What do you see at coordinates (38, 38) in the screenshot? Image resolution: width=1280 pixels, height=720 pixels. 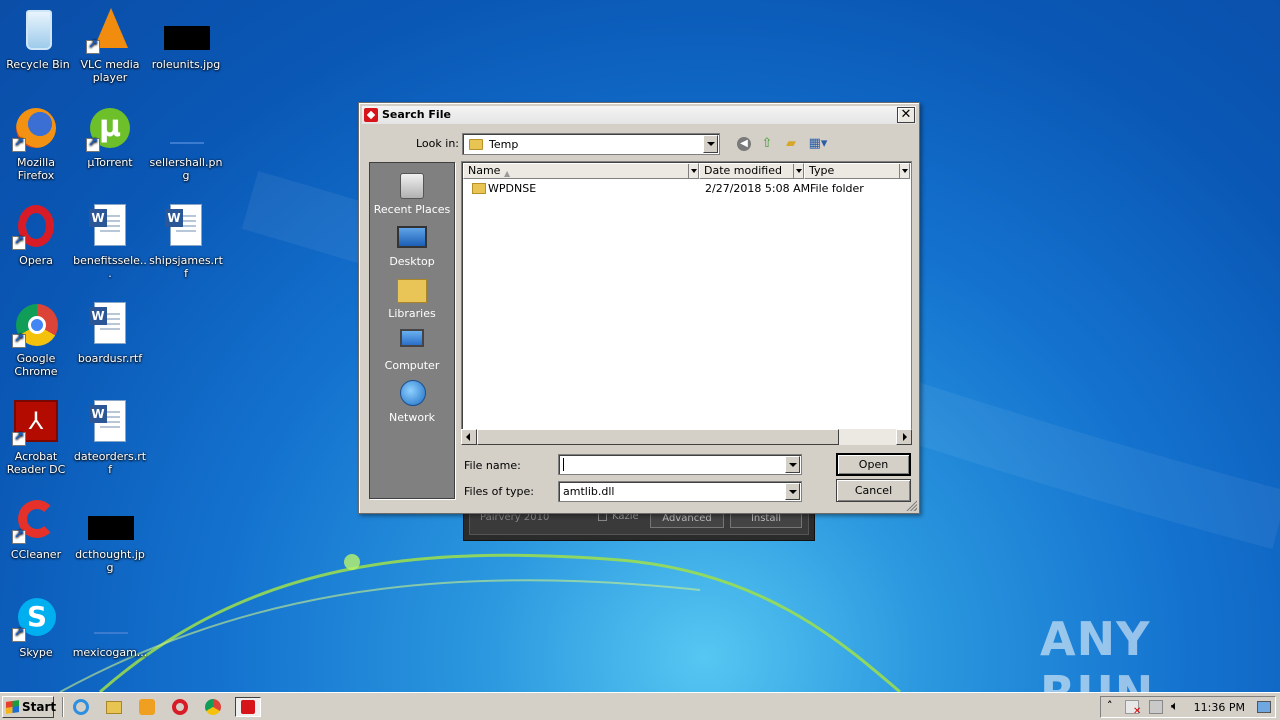 I see `desktop-icon-recycle-bin: Recycle Bin` at bounding box center [38, 38].